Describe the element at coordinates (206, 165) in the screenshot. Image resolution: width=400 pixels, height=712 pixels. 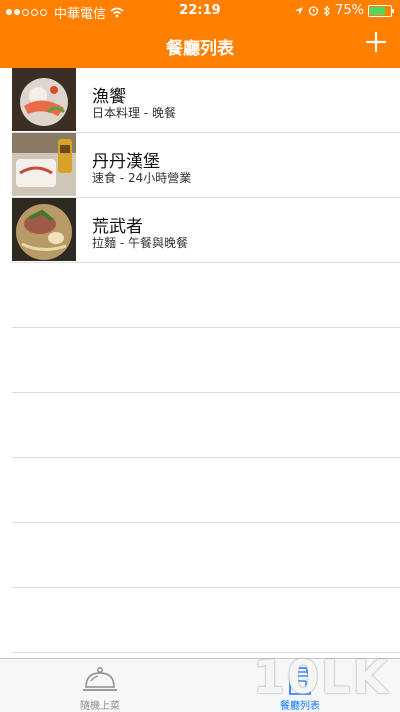
I see `restaurant-row: 丹丹漢堡 速食 - 24小時營業` at that location.